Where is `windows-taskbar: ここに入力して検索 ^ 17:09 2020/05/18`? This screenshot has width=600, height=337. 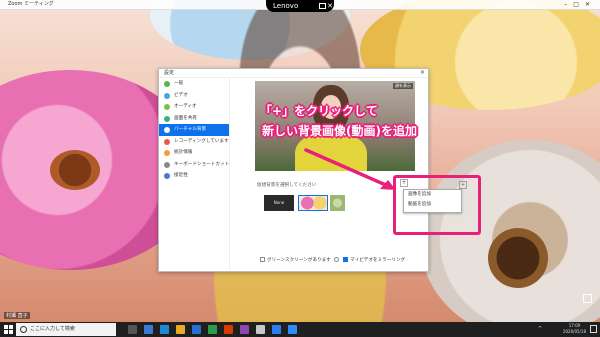
windows-taskbar: ここに入力して検索 ^ 17:09 2020/05/18 is located at coordinates (300, 329).